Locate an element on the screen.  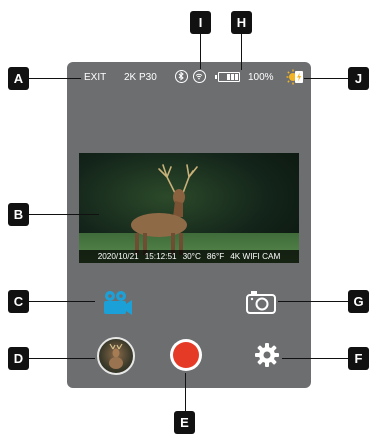
callout-a-leader is located at coordinates (55, 78).